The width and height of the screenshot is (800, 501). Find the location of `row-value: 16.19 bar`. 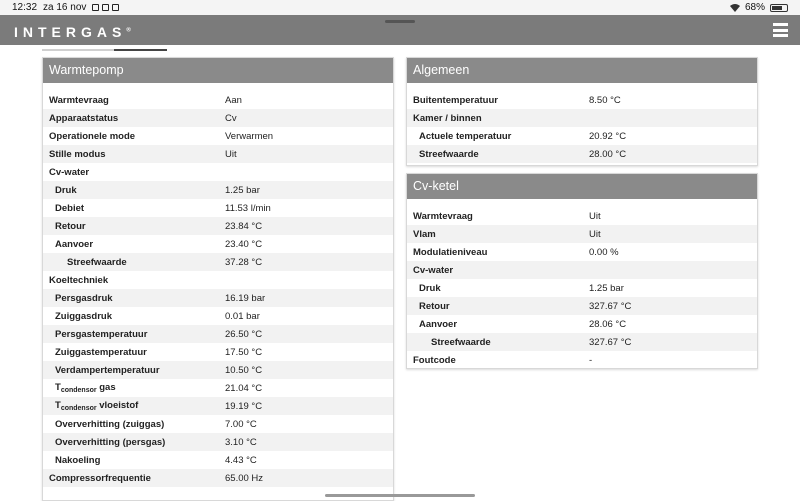

row-value: 16.19 bar is located at coordinates (245, 298).